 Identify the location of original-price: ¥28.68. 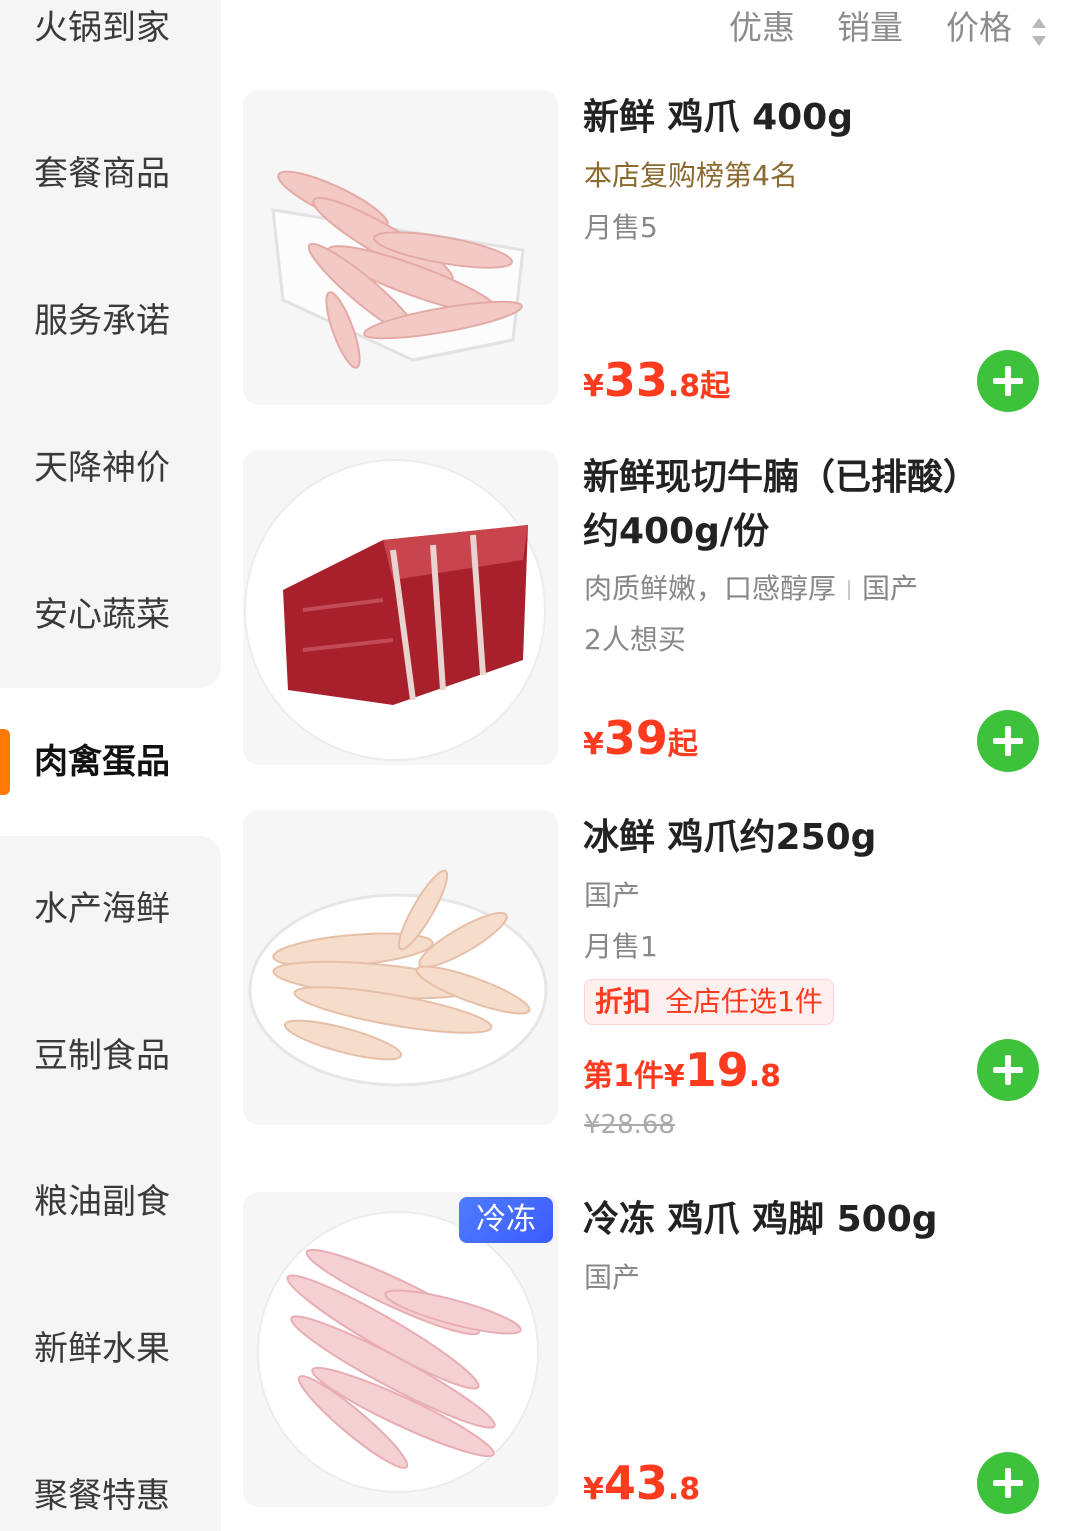
(629, 1125).